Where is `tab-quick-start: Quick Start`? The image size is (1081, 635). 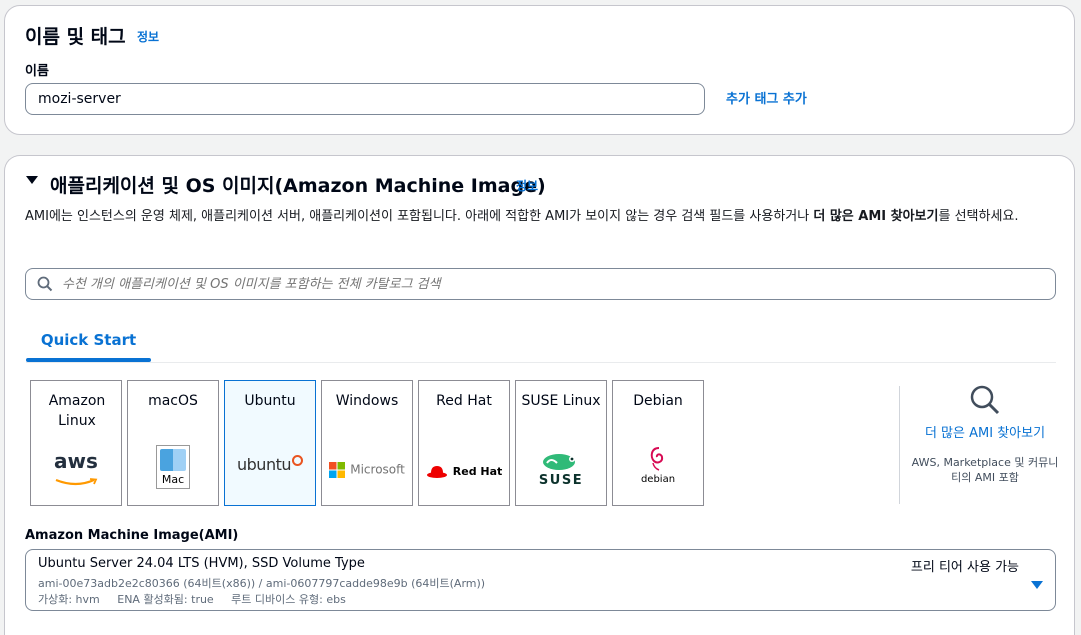 tab-quick-start: Quick Start is located at coordinates (88, 342).